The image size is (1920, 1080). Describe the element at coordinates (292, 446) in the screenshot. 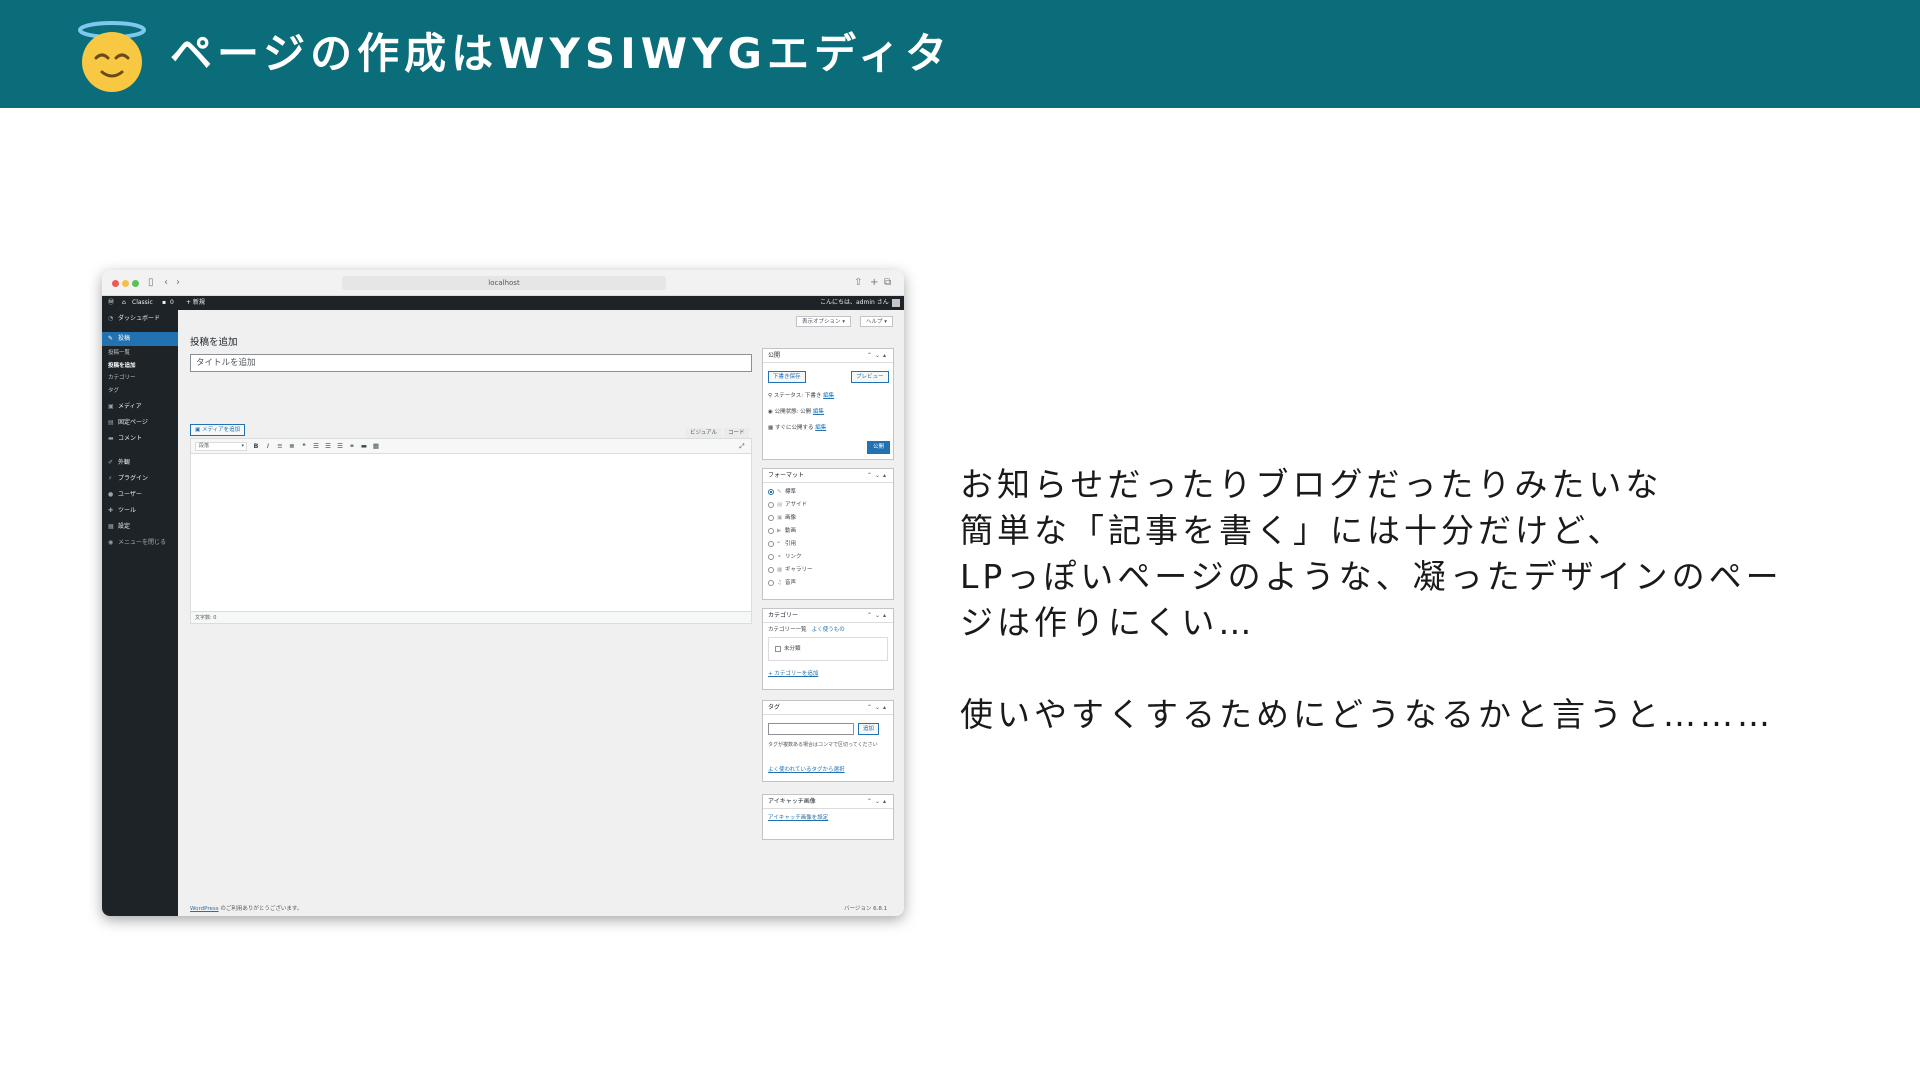

I see `numbered-list-icon: ≣` at that location.